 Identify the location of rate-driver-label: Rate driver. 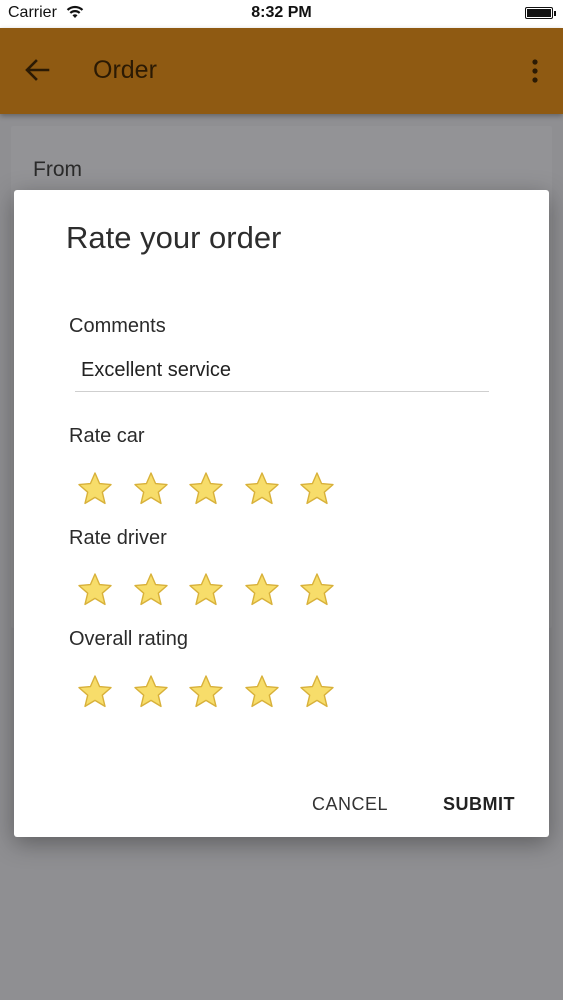
(118, 538).